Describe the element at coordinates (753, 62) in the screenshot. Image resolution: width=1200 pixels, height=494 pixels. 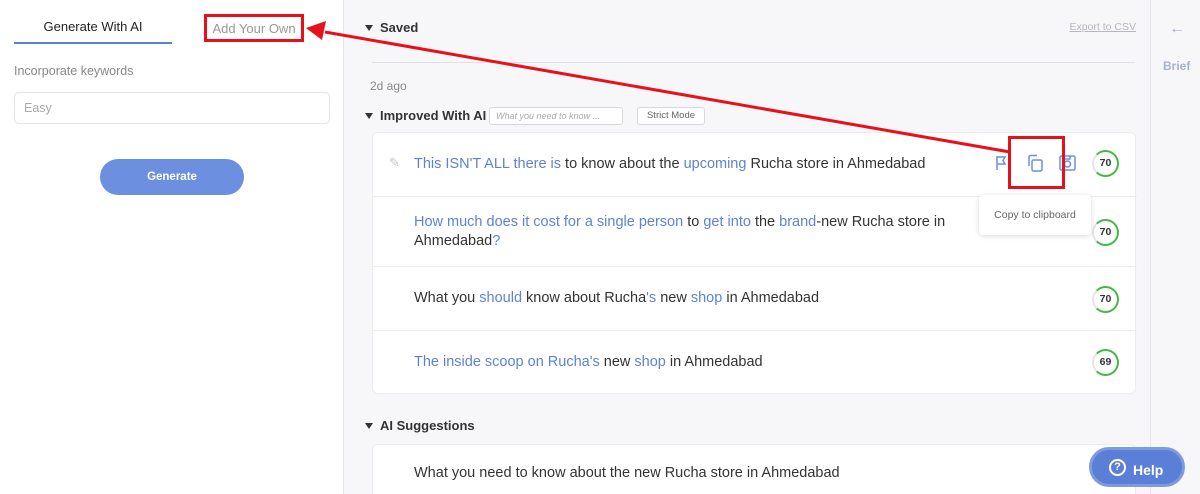
I see `divider` at that location.